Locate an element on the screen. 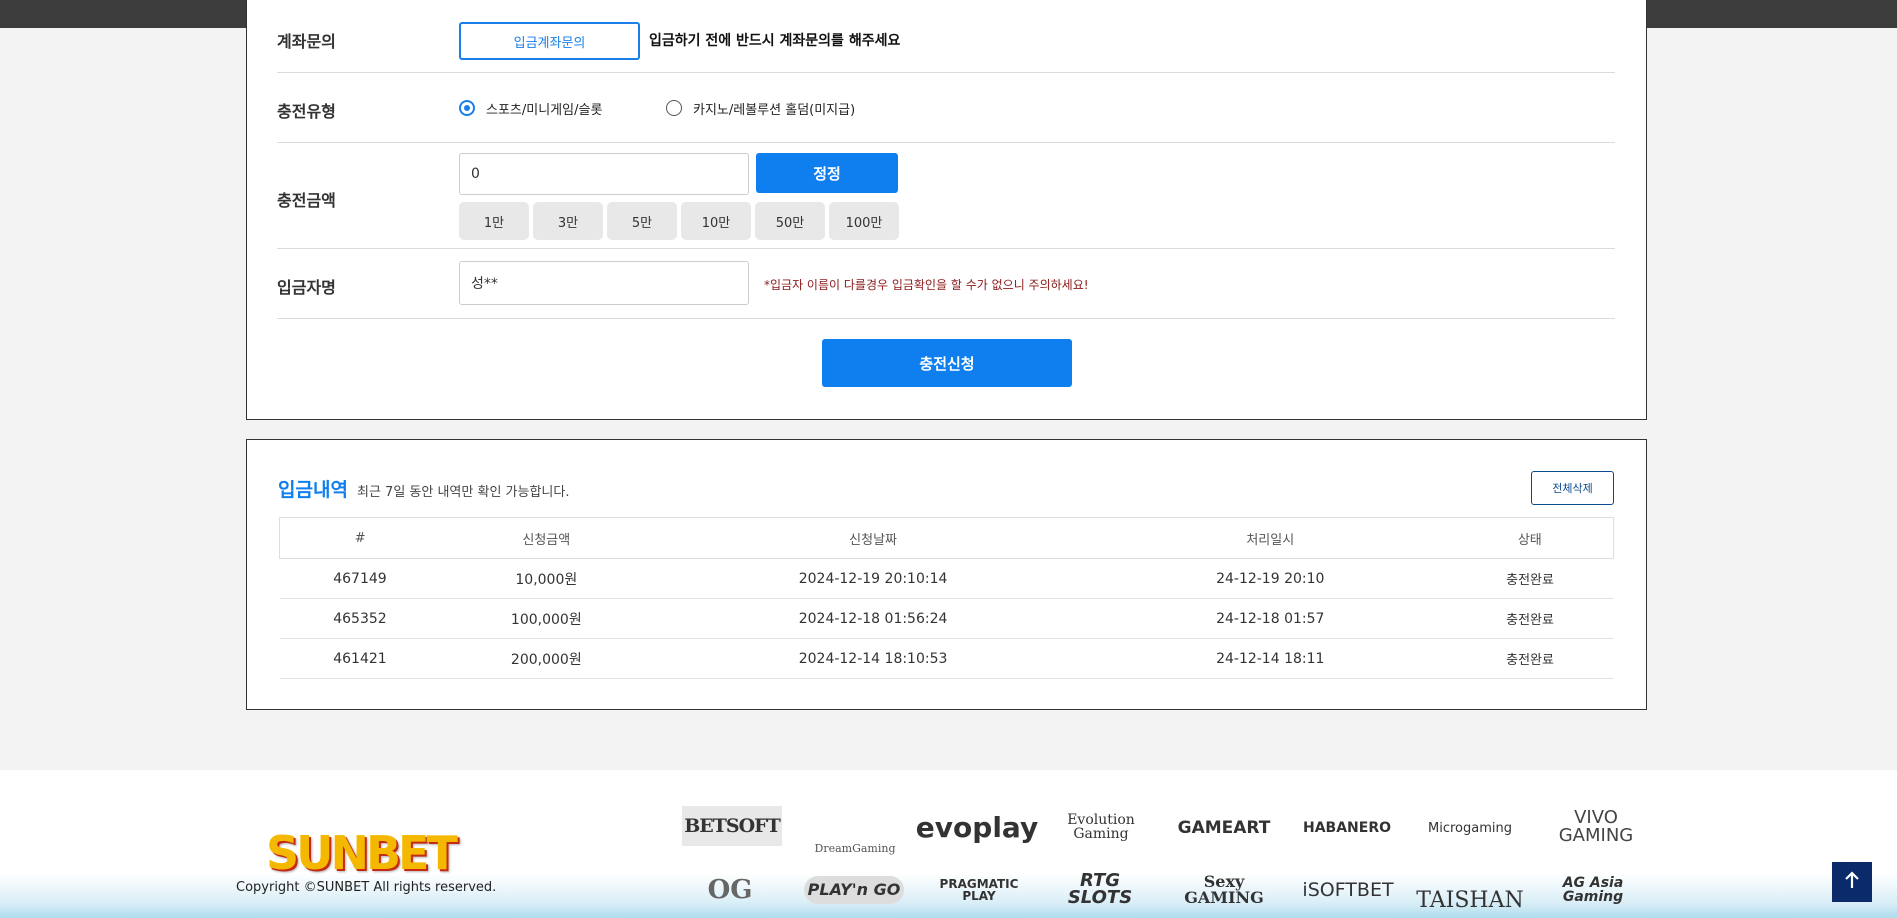 The height and width of the screenshot is (918, 1897). sunbet-logo: SUNBET is located at coordinates (362, 853).